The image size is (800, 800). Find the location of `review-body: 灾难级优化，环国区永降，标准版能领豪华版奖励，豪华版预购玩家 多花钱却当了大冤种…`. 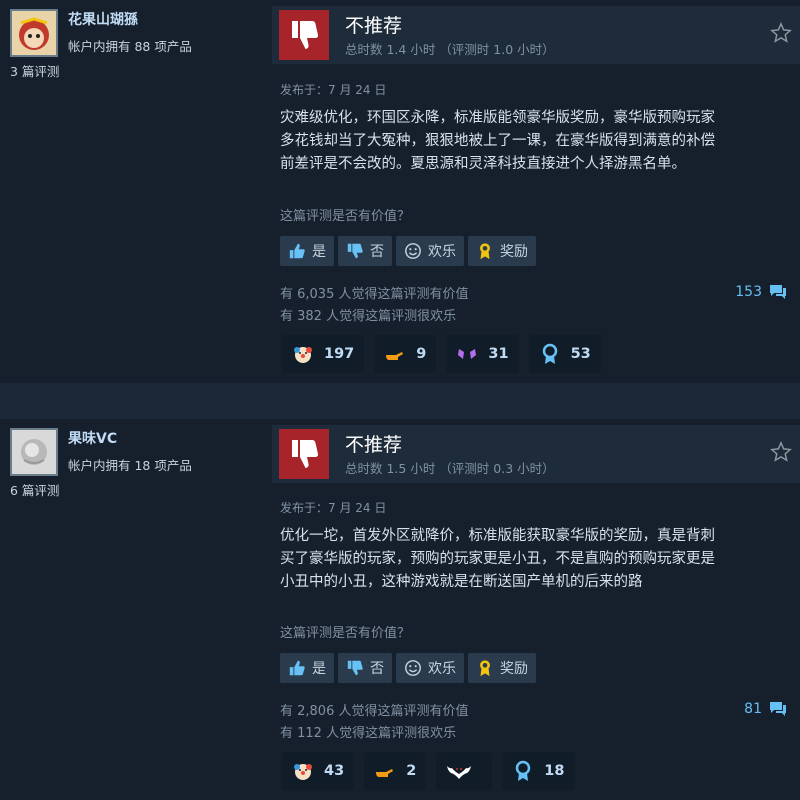

review-body: 灾难级优化，环国区永降，标准版能领豪华版奖励，豪华版预购玩家 多花钱却当了大冤种… is located at coordinates (536, 141).